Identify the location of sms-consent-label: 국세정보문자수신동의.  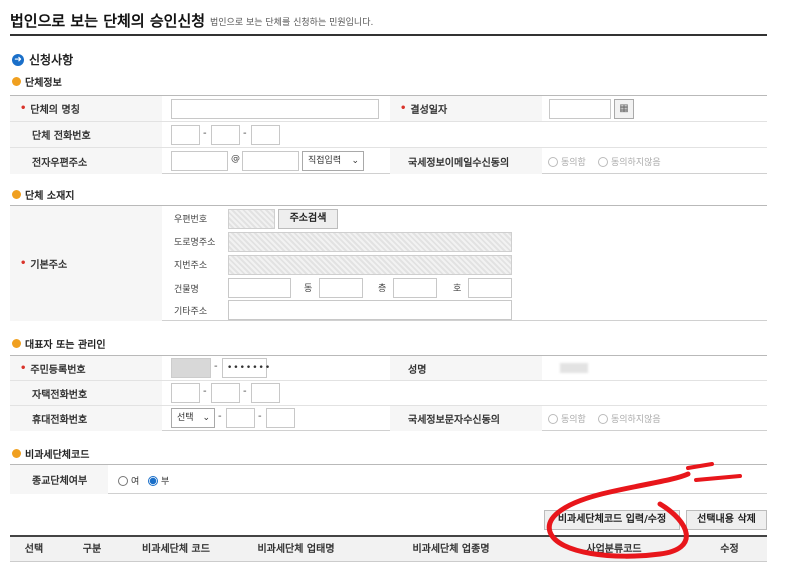
(466, 418).